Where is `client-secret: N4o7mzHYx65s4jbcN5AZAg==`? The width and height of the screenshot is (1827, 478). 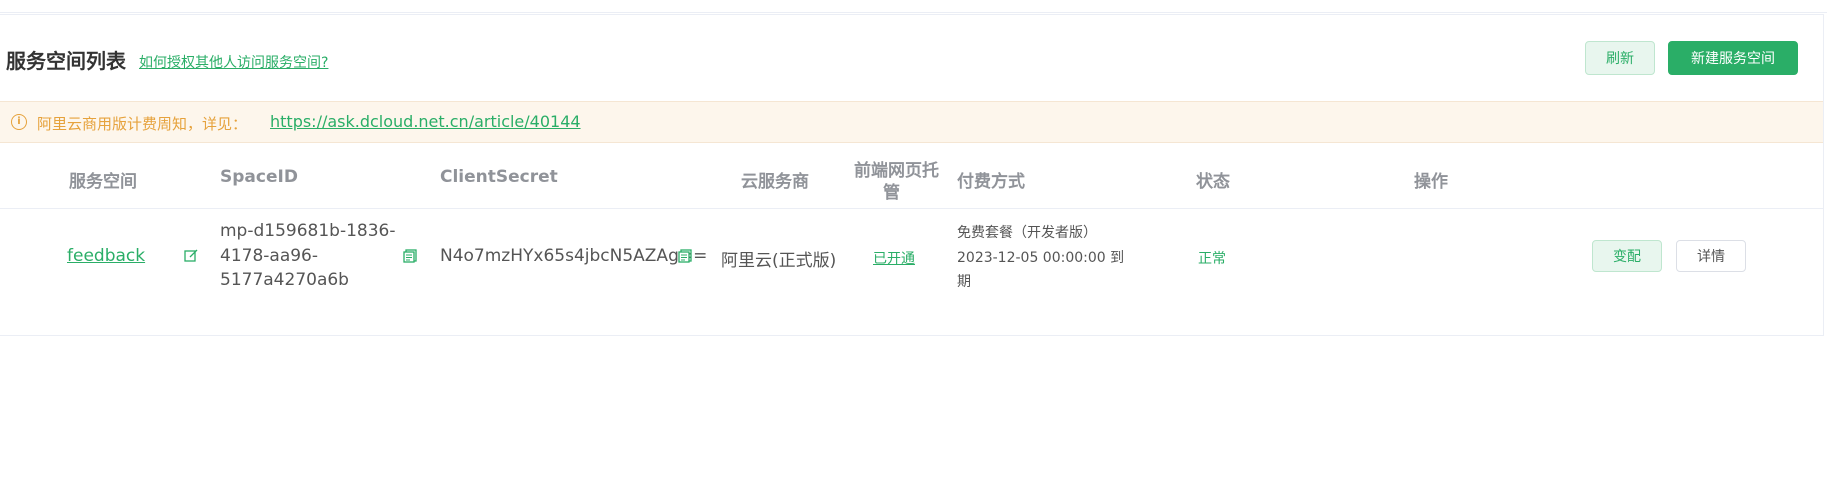 client-secret: N4o7mzHYx65s4jbcN5AZAg== is located at coordinates (574, 256).